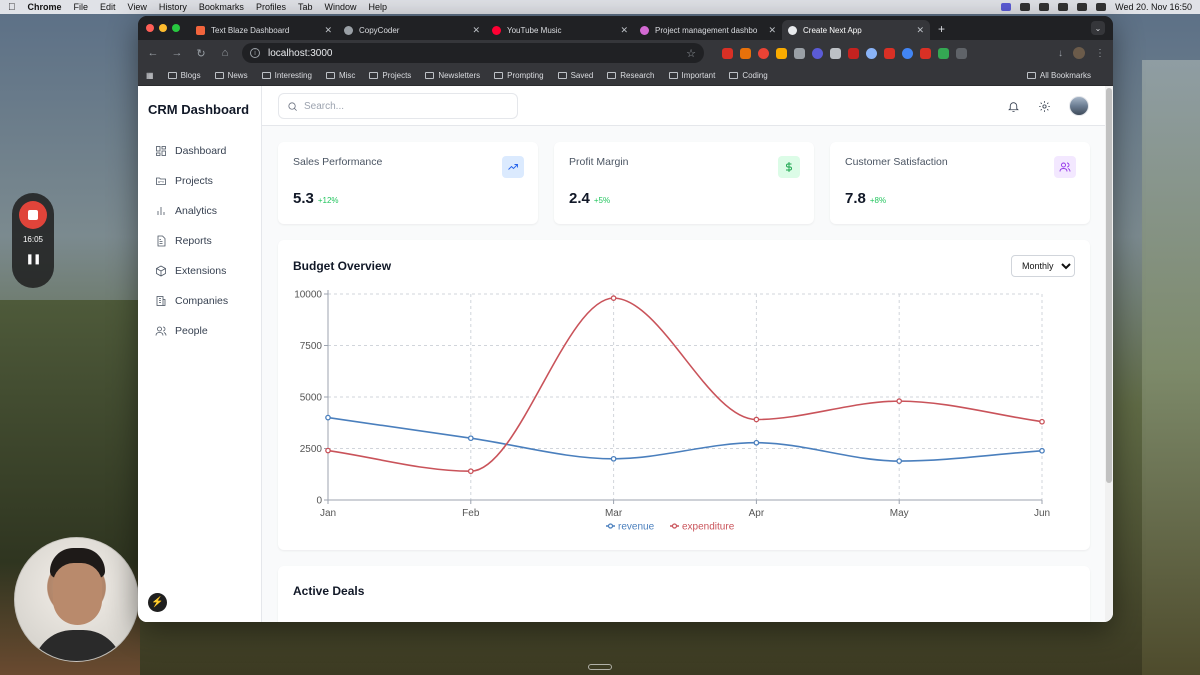 The image size is (1200, 675). I want to click on bookmark-projects: Projects, so click(390, 75).